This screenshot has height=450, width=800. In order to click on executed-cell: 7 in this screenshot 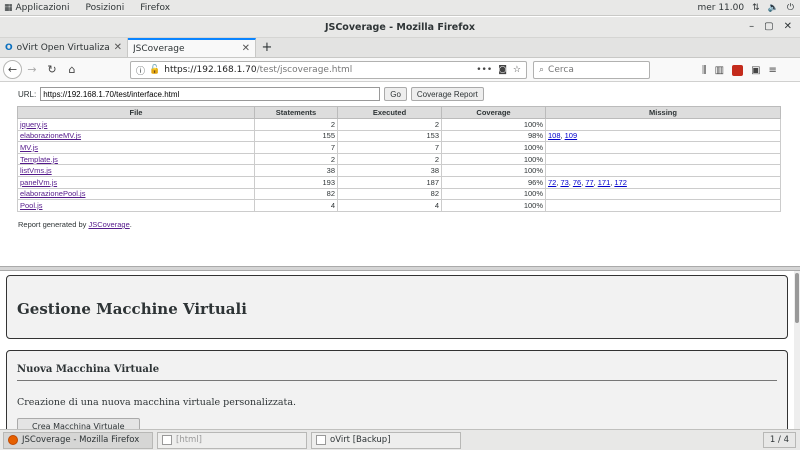, I will do `click(389, 147)`.